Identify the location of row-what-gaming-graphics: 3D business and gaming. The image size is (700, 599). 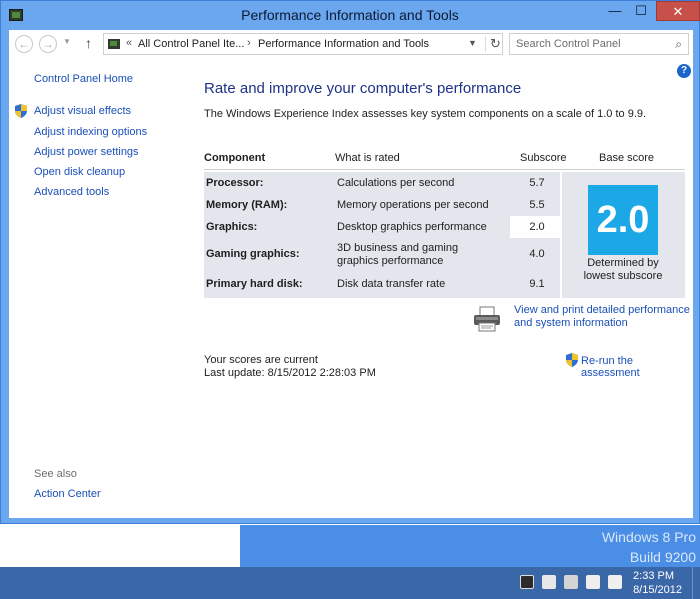
(398, 248).